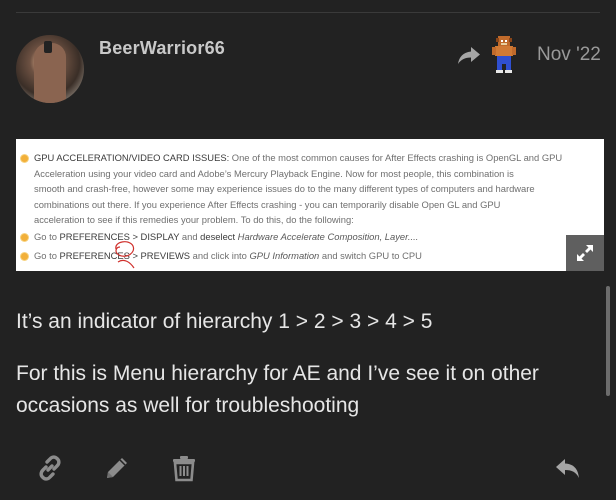 The width and height of the screenshot is (616, 500). Describe the element at coordinates (308, 12) in the screenshot. I see `top-divider` at that location.